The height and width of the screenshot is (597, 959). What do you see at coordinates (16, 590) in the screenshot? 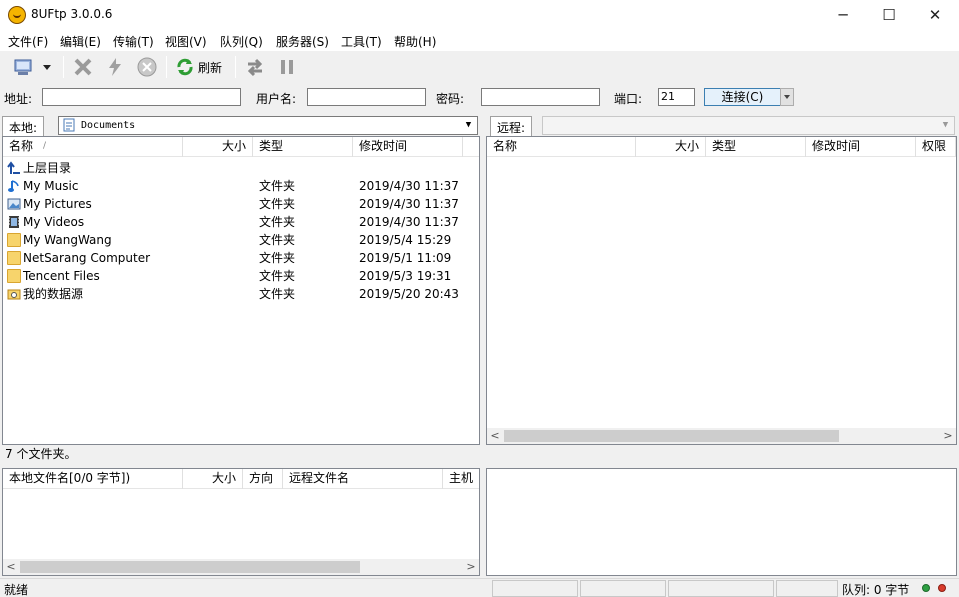
I see `status-ready-text: 就绪` at bounding box center [16, 590].